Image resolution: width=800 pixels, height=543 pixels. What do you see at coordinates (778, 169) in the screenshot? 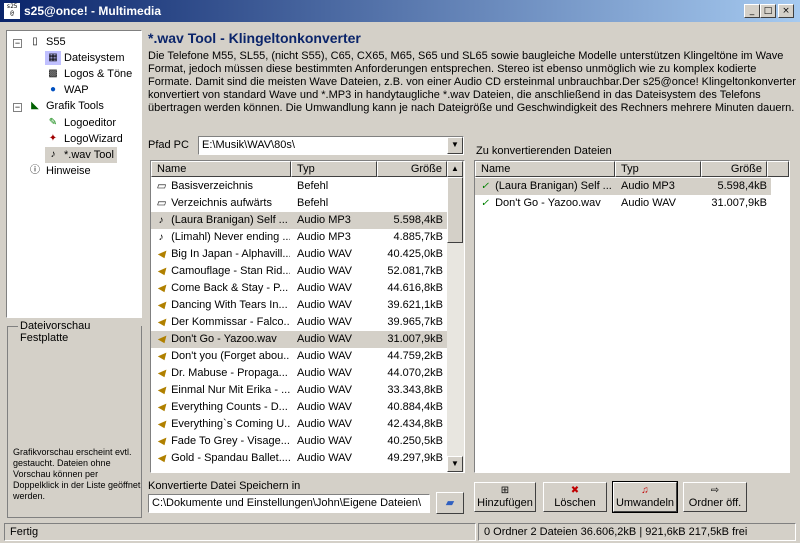
I see `column-header-filler` at bounding box center [778, 169].